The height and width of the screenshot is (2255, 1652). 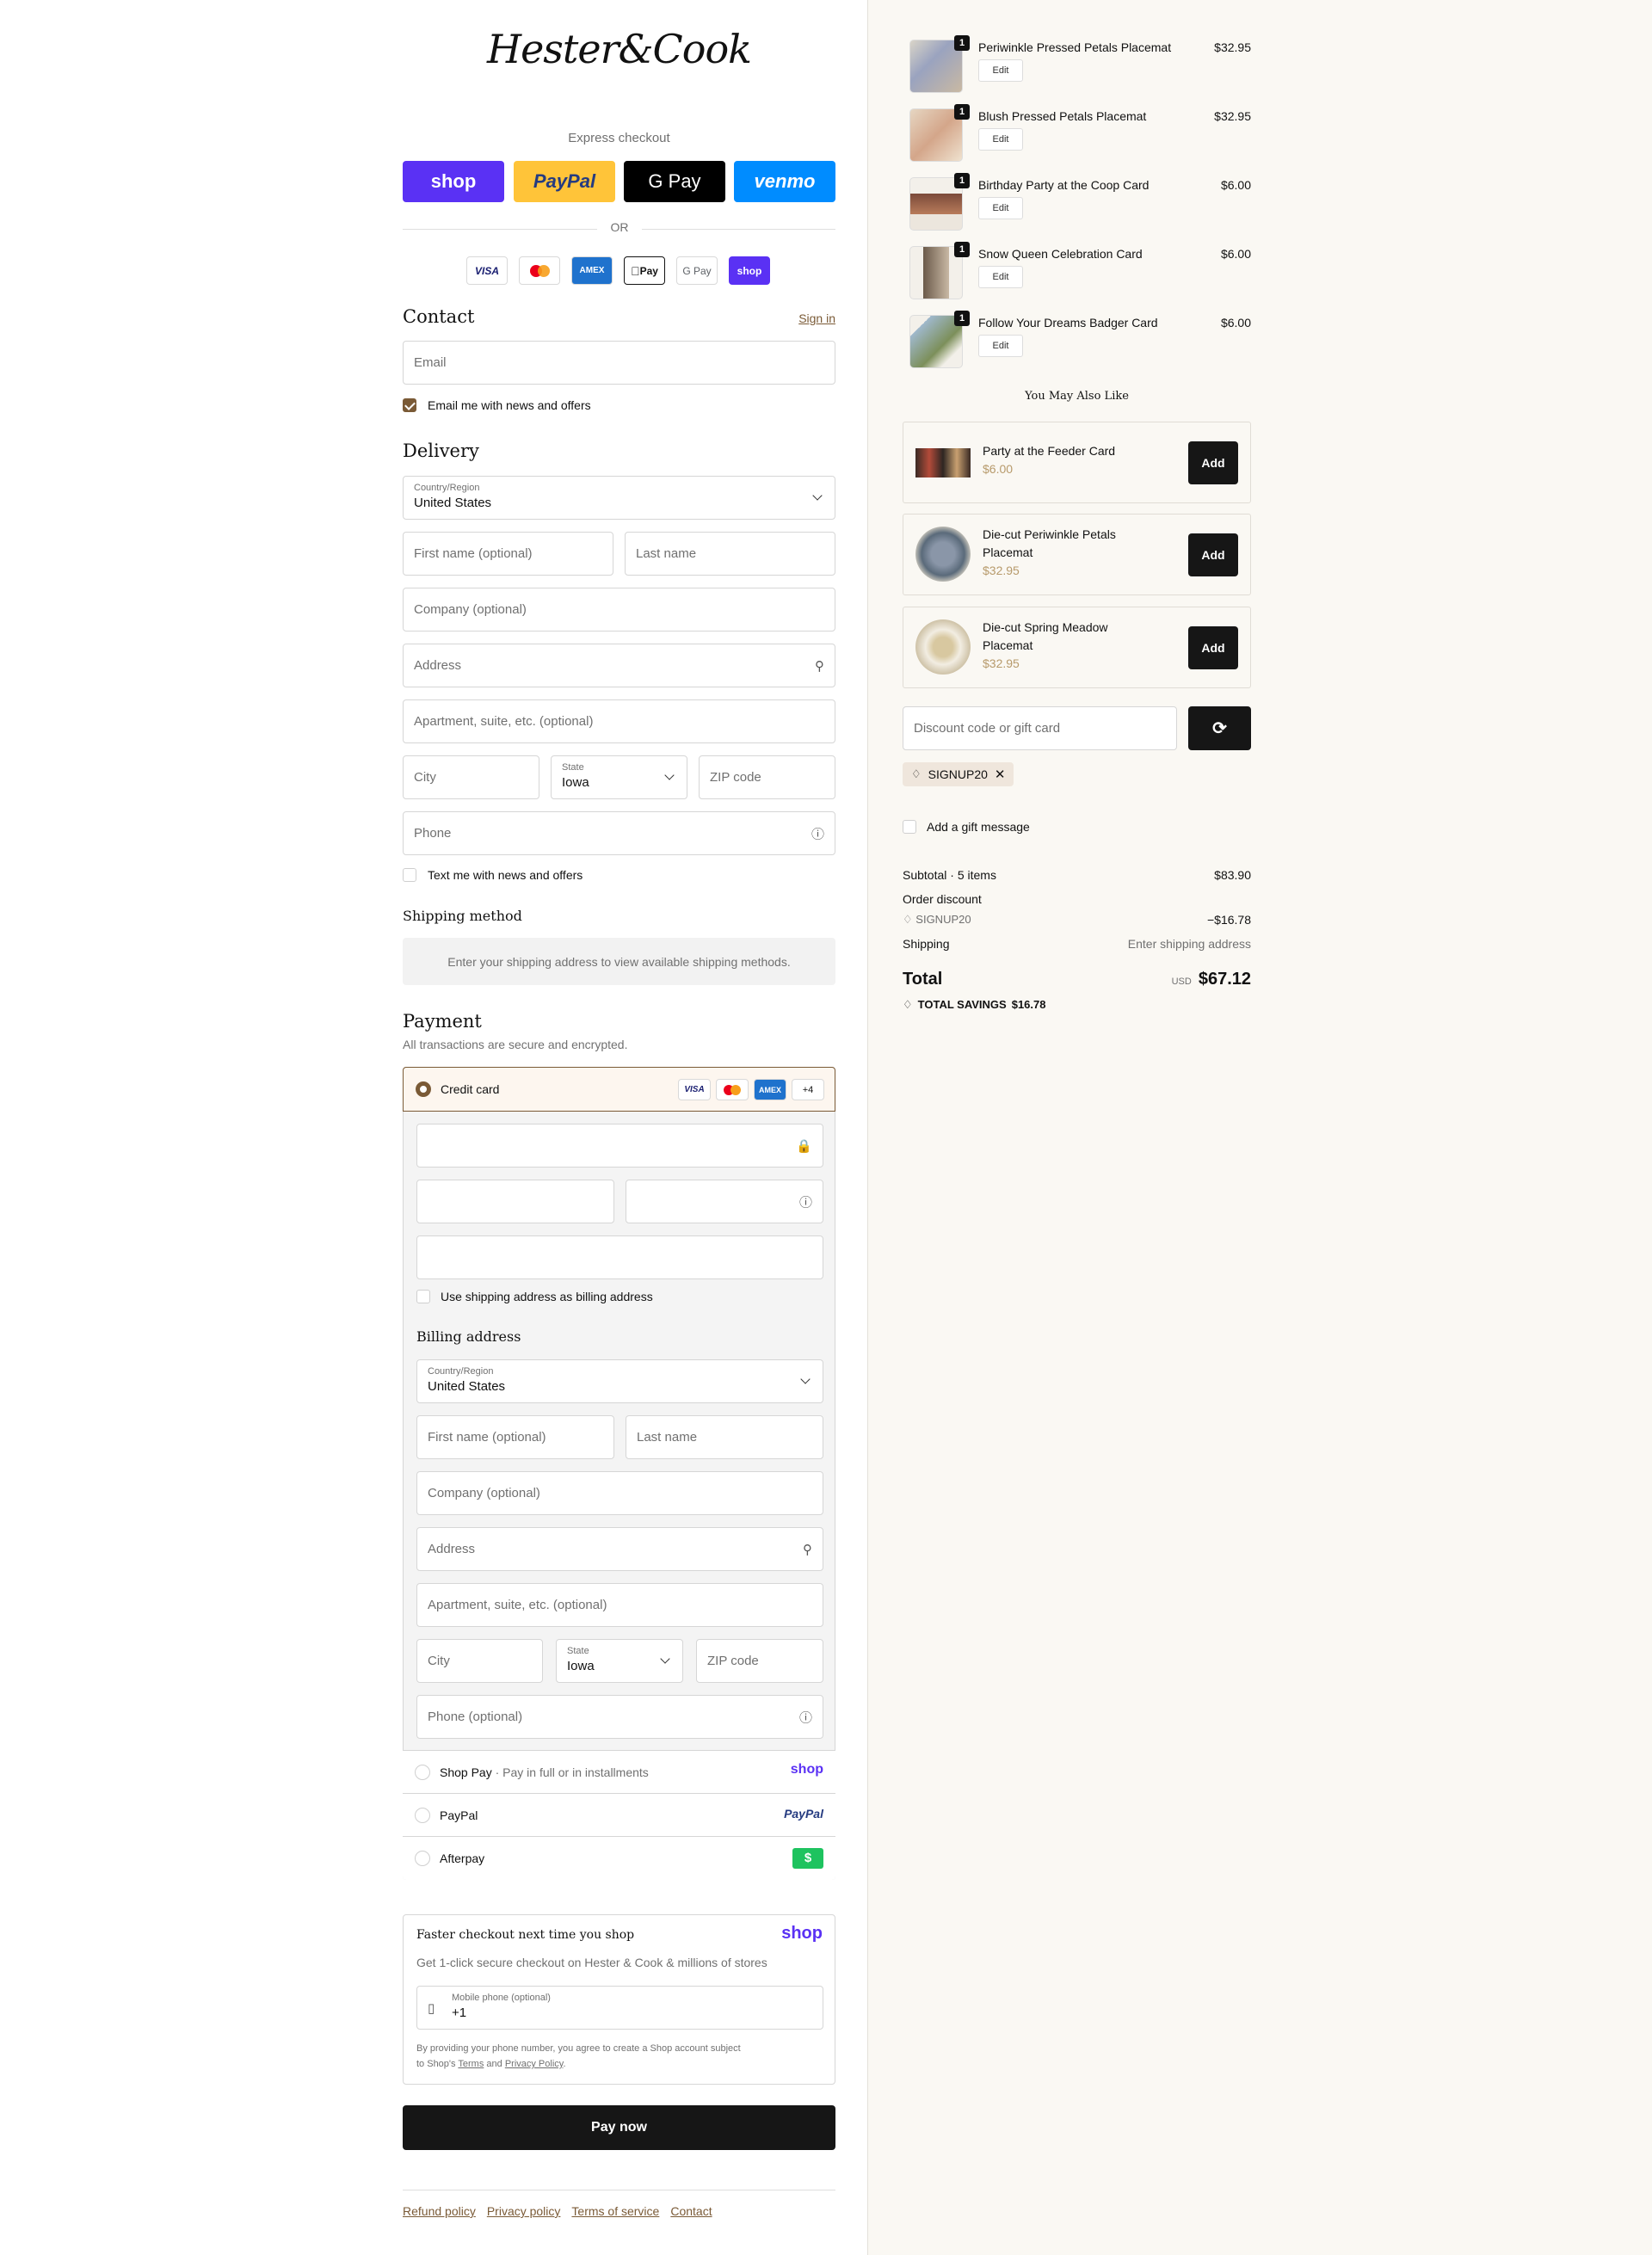 What do you see at coordinates (547, 1296) in the screenshot?
I see `use-shipping-label: Use shipping address as billing address` at bounding box center [547, 1296].